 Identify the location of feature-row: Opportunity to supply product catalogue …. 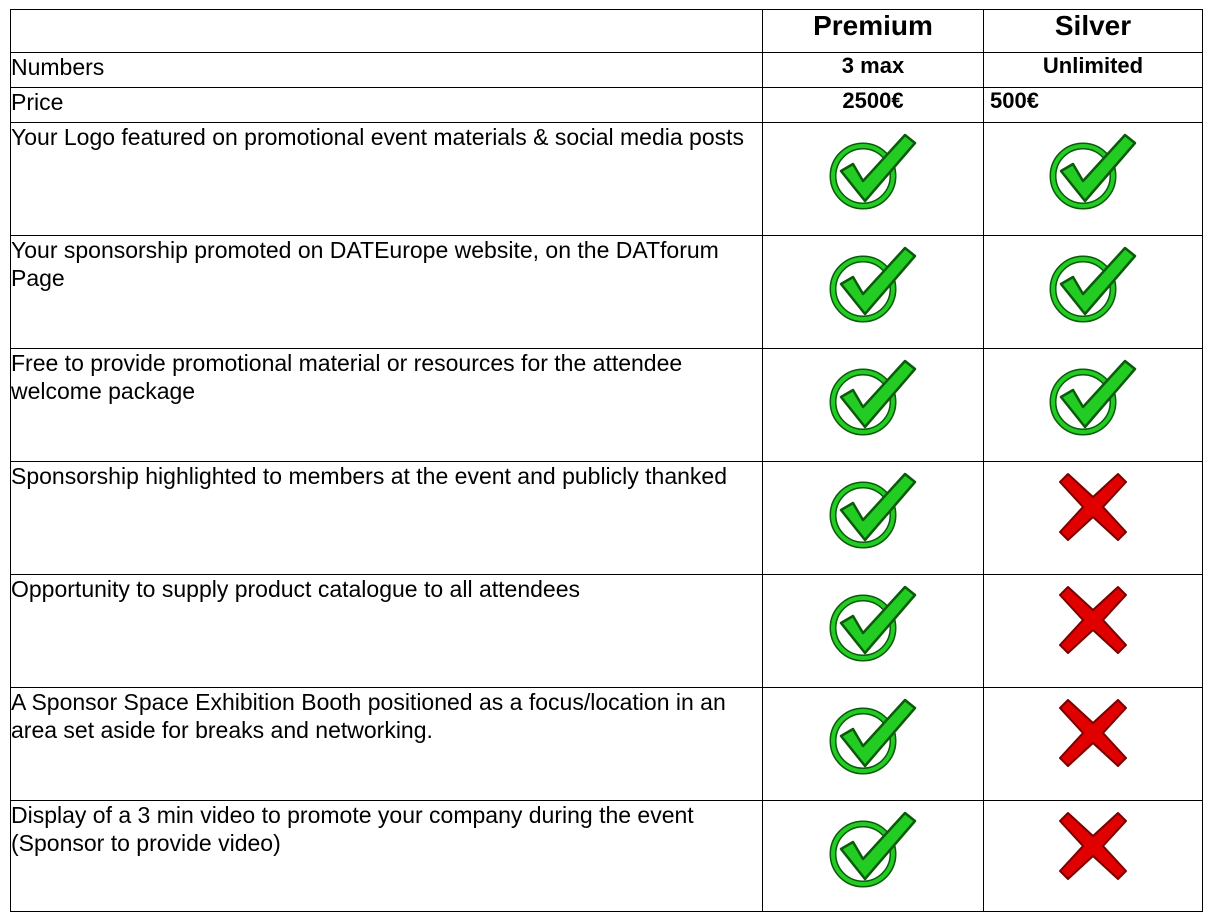
(606, 631).